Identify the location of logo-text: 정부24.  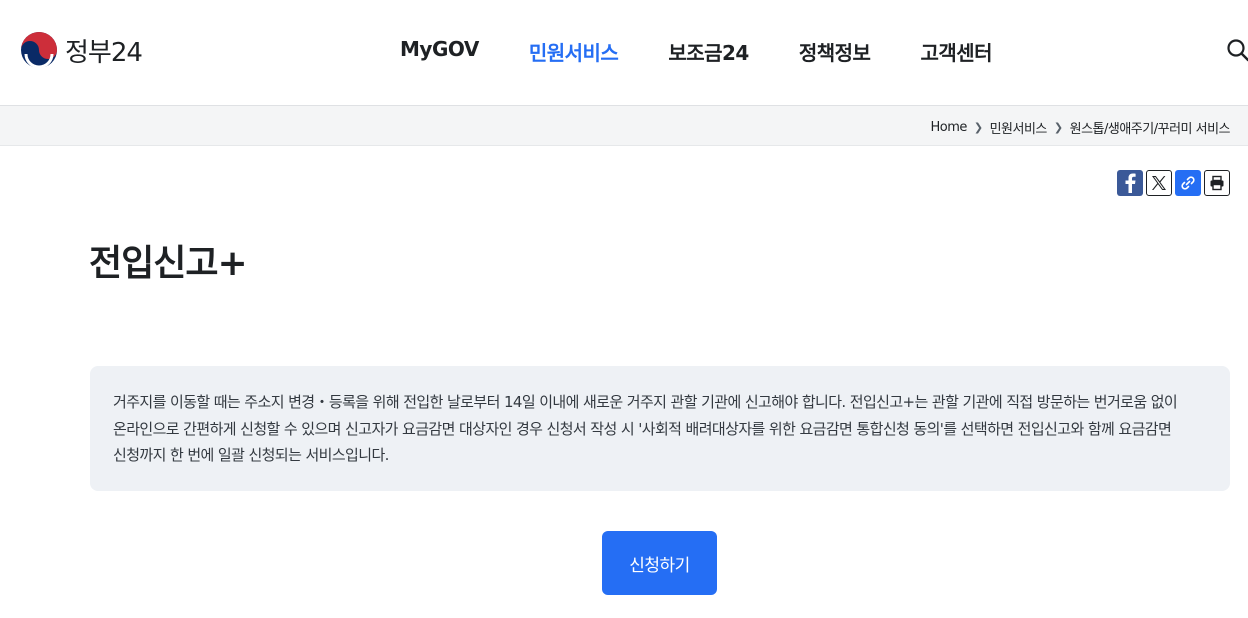
(104, 52).